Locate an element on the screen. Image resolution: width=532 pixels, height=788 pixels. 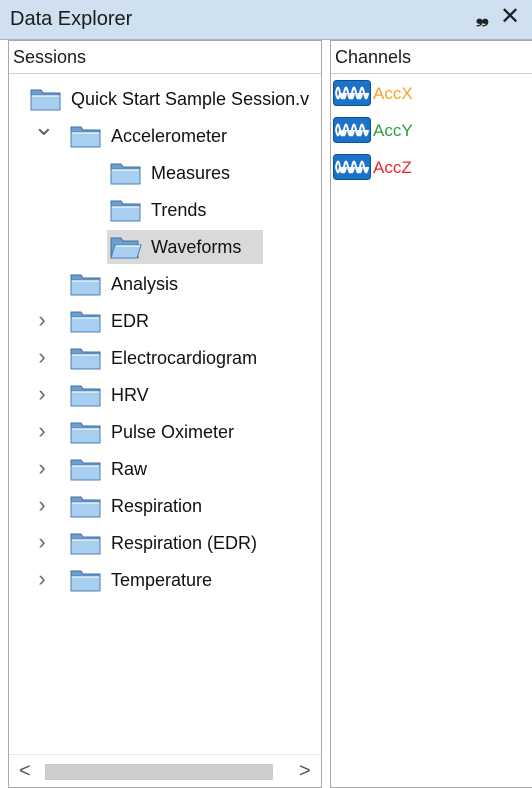
title-bar: Data Explorer ❠ ✕ is located at coordinates (266, 20).